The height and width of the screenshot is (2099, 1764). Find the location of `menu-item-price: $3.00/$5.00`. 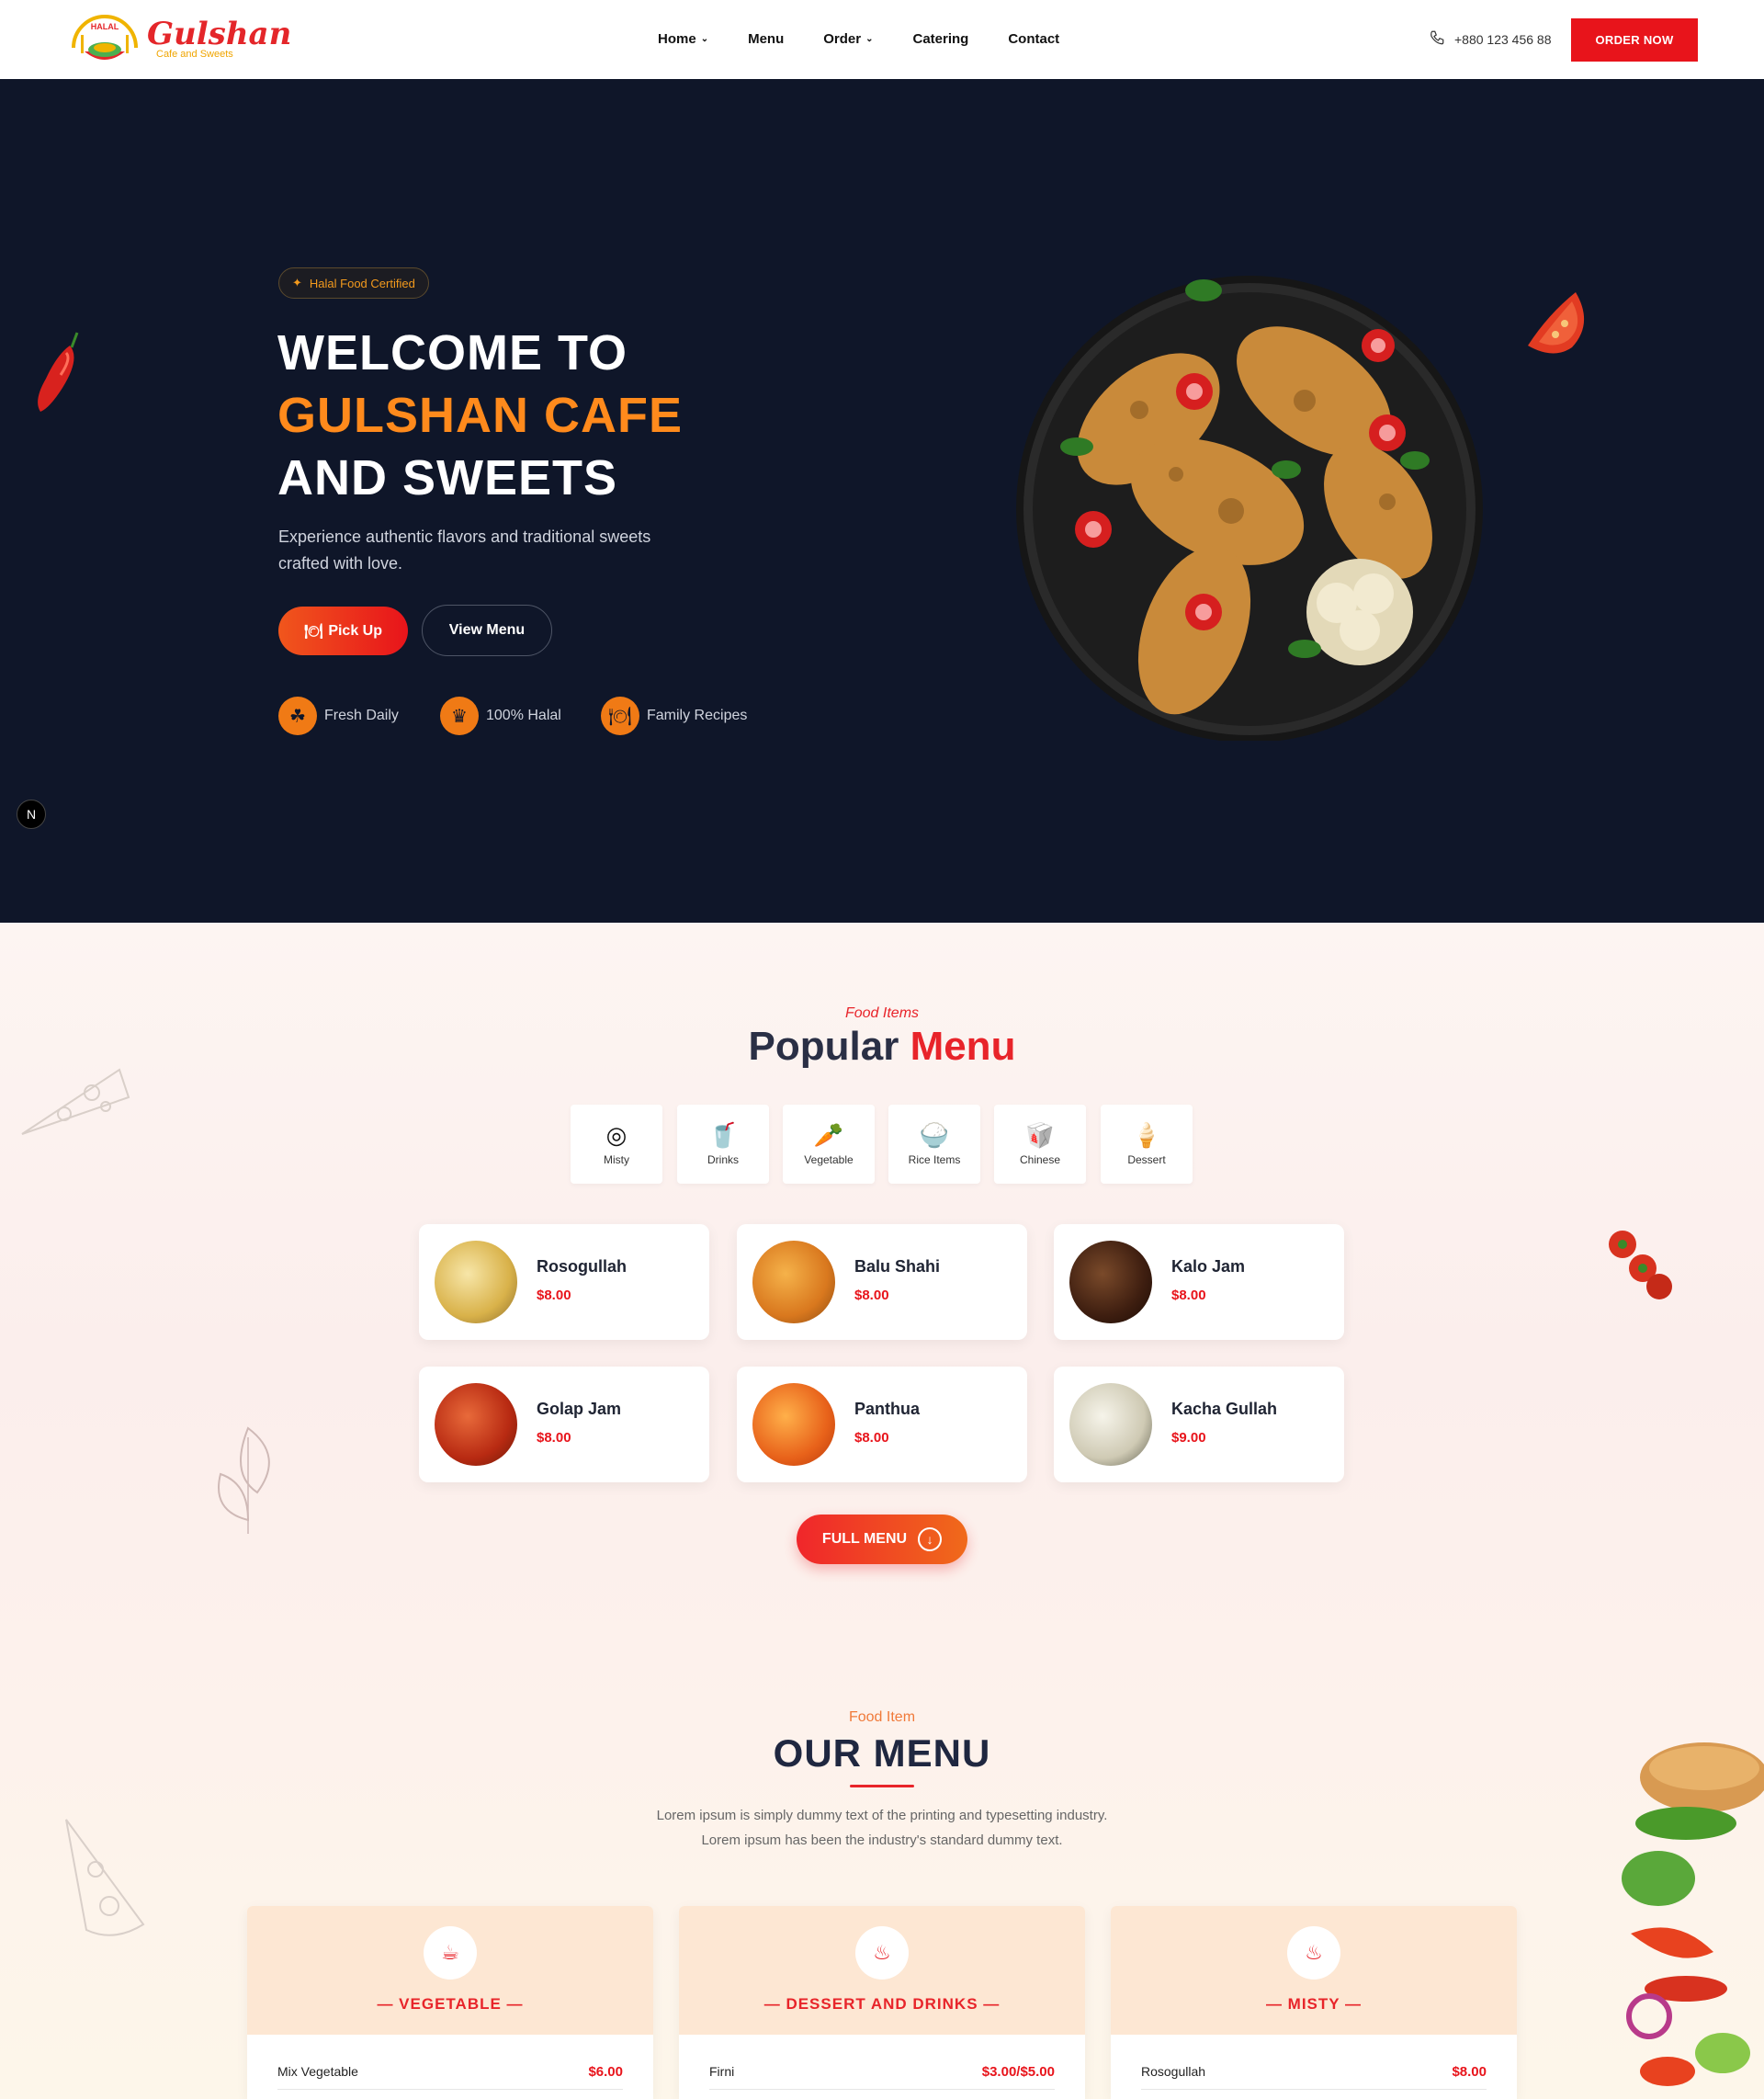

menu-item-price: $3.00/$5.00 is located at coordinates (1018, 2072).